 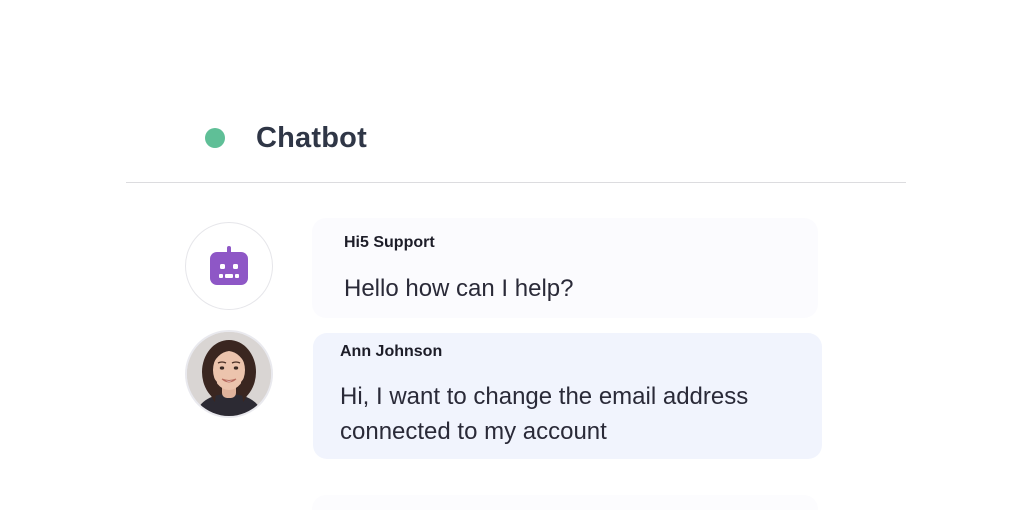 I want to click on user-photo, so click(x=229, y=374).